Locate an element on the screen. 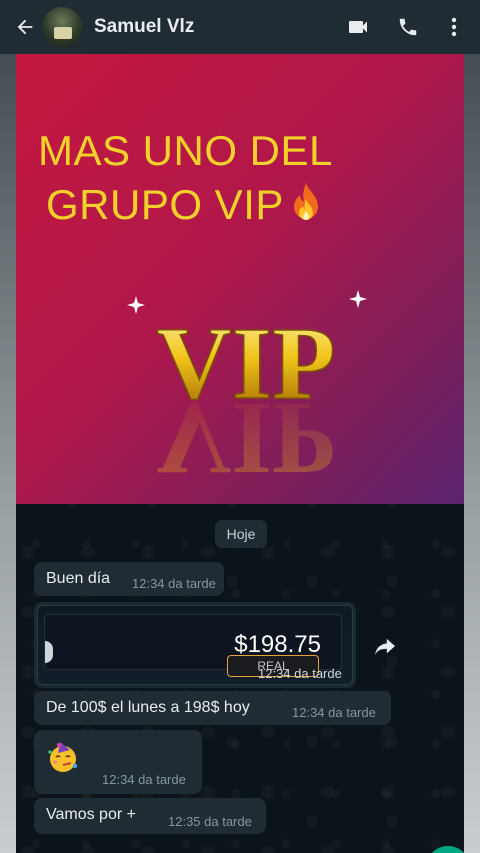 The width and height of the screenshot is (480, 853). message-bubble: Buen día 12:34 da tarde is located at coordinates (129, 579).